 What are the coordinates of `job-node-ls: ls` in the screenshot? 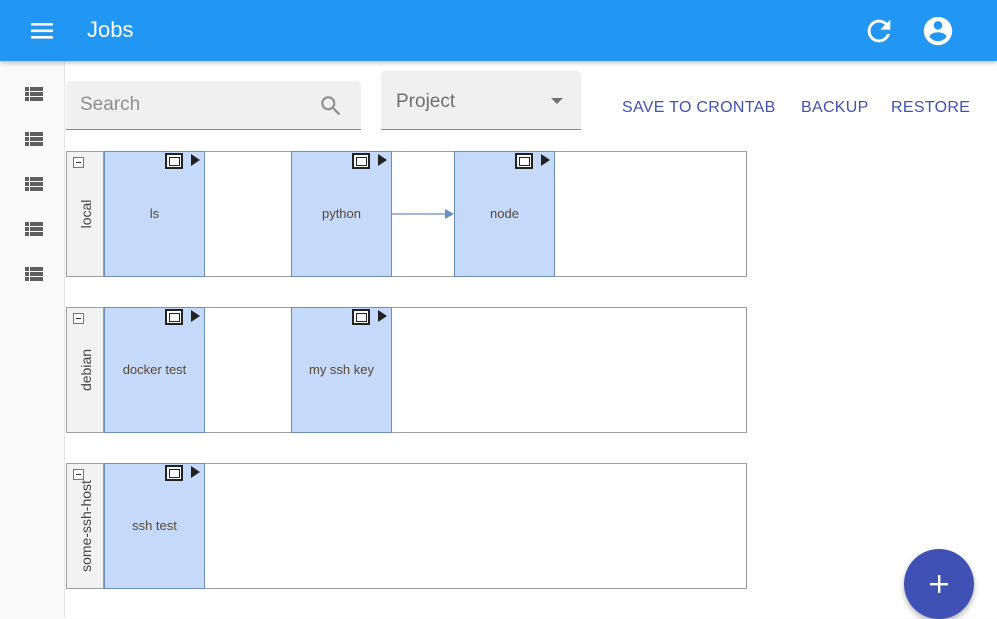 It's located at (154, 214).